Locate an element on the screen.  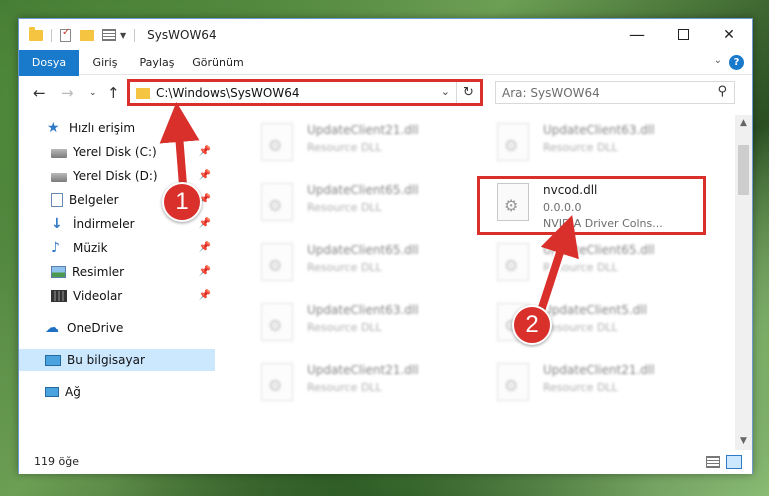
recent-locations-chevron-icon: ⌄ is located at coordinates (93, 93).